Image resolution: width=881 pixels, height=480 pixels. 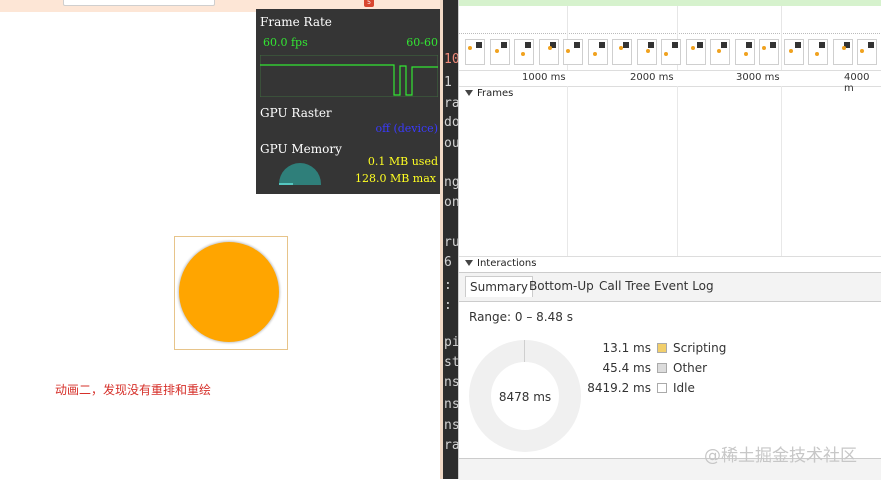 I want to click on gpu-memory-title: GPU Memory, so click(x=301, y=149).